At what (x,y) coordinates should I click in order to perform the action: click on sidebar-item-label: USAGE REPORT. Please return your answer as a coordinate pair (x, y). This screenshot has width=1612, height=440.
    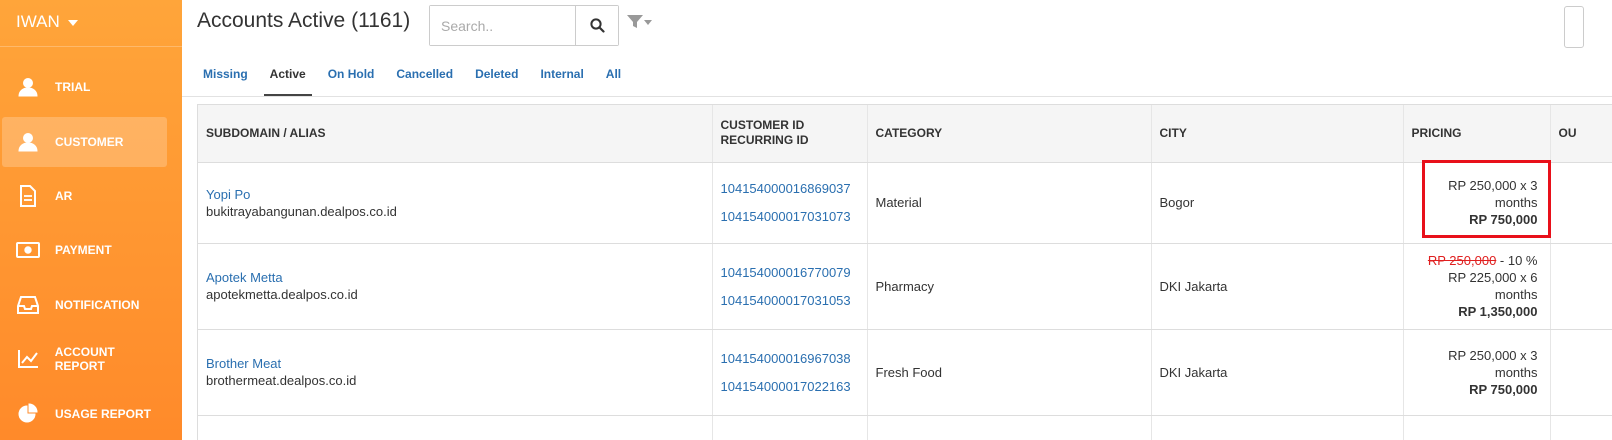
    Looking at the image, I should click on (103, 414).